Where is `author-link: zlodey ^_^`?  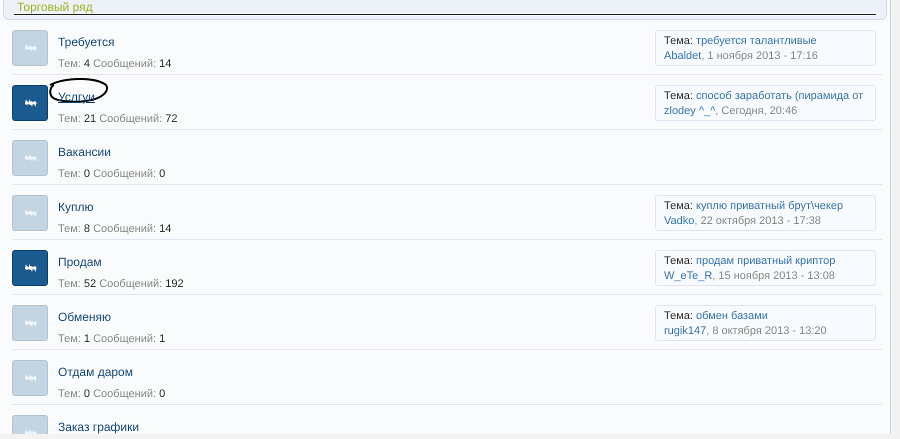 author-link: zlodey ^_^ is located at coordinates (690, 111).